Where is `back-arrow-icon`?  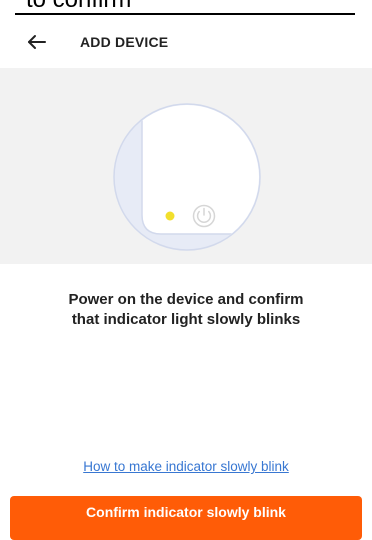
back-arrow-icon is located at coordinates (37, 42).